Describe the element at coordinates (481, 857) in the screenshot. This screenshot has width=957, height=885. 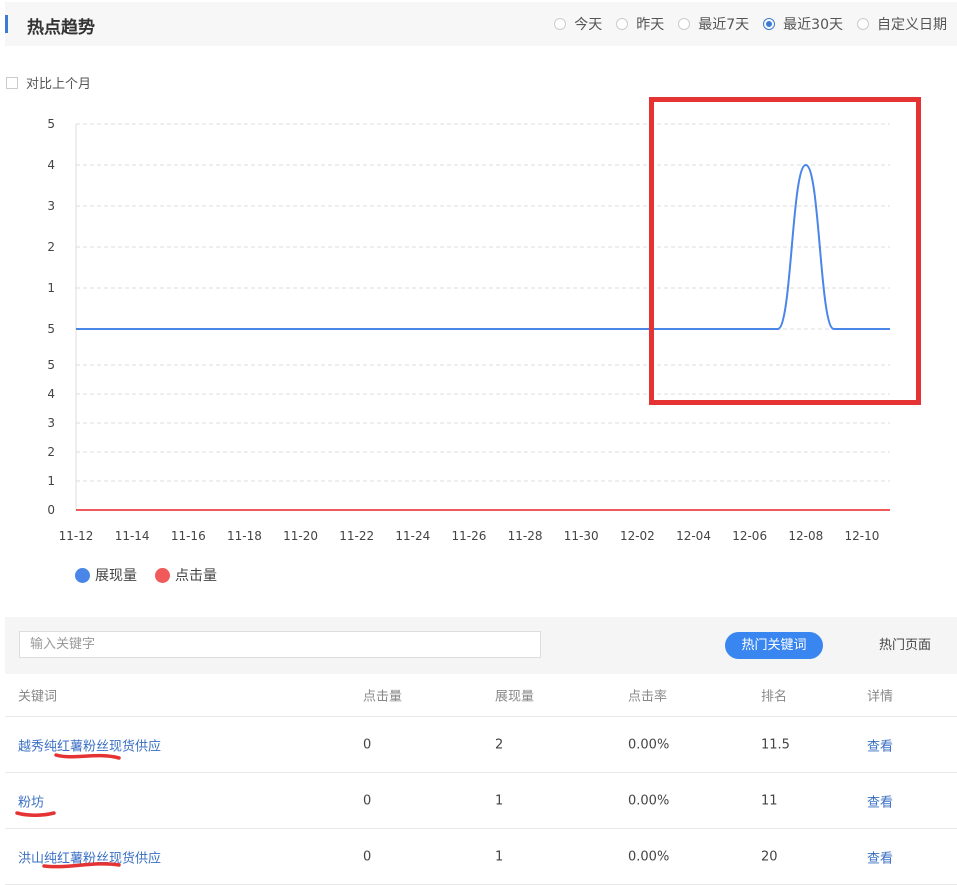
I see `table-row: 洪山纯红薯粉丝现货供应 0 1 0.00% 20 查看` at that location.